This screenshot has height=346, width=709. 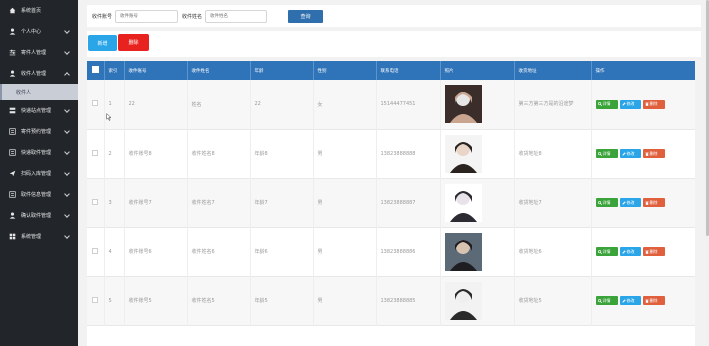 What do you see at coordinates (477, 202) in the screenshot?
I see `photo-cell` at bounding box center [477, 202].